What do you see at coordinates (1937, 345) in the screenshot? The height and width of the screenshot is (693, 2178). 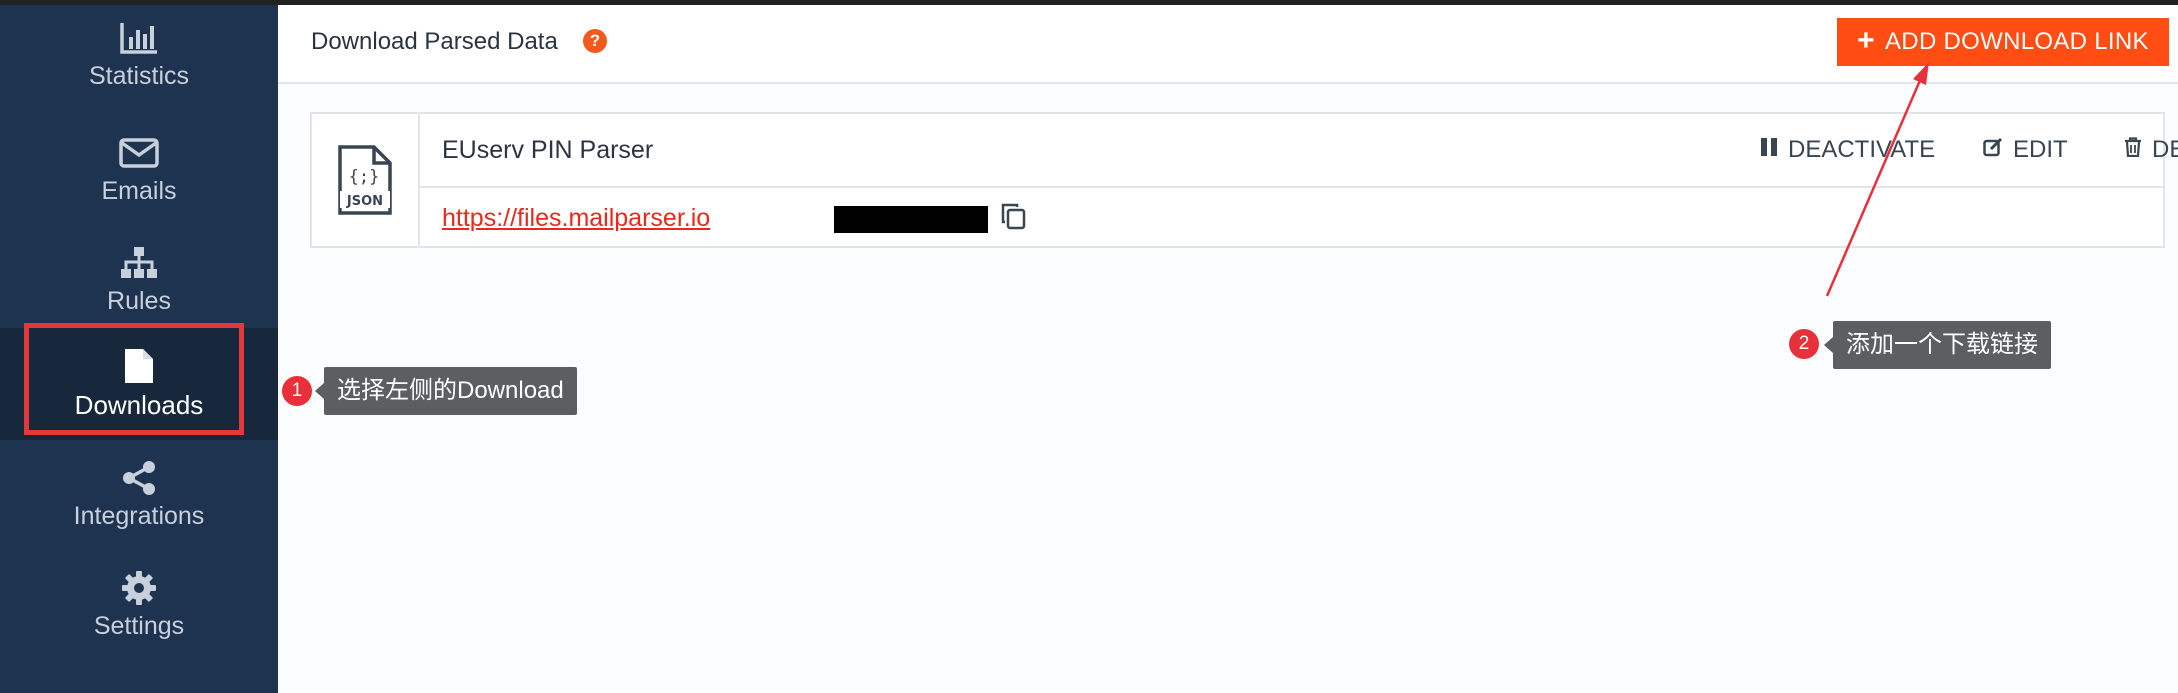 I see `annotation-tooltip-2: 添加一个下载链接` at bounding box center [1937, 345].